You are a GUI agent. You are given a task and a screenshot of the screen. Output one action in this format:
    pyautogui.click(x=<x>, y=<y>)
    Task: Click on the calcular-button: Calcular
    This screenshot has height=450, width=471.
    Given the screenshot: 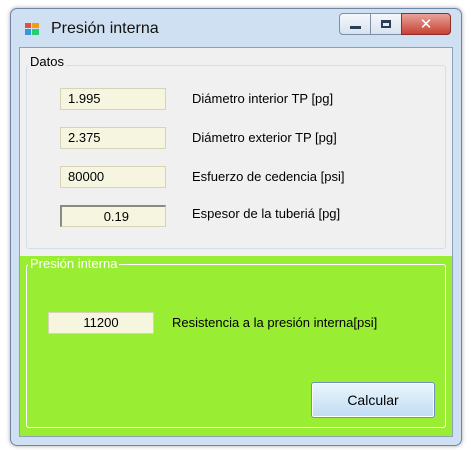 What is the action you would take?
    pyautogui.click(x=373, y=400)
    